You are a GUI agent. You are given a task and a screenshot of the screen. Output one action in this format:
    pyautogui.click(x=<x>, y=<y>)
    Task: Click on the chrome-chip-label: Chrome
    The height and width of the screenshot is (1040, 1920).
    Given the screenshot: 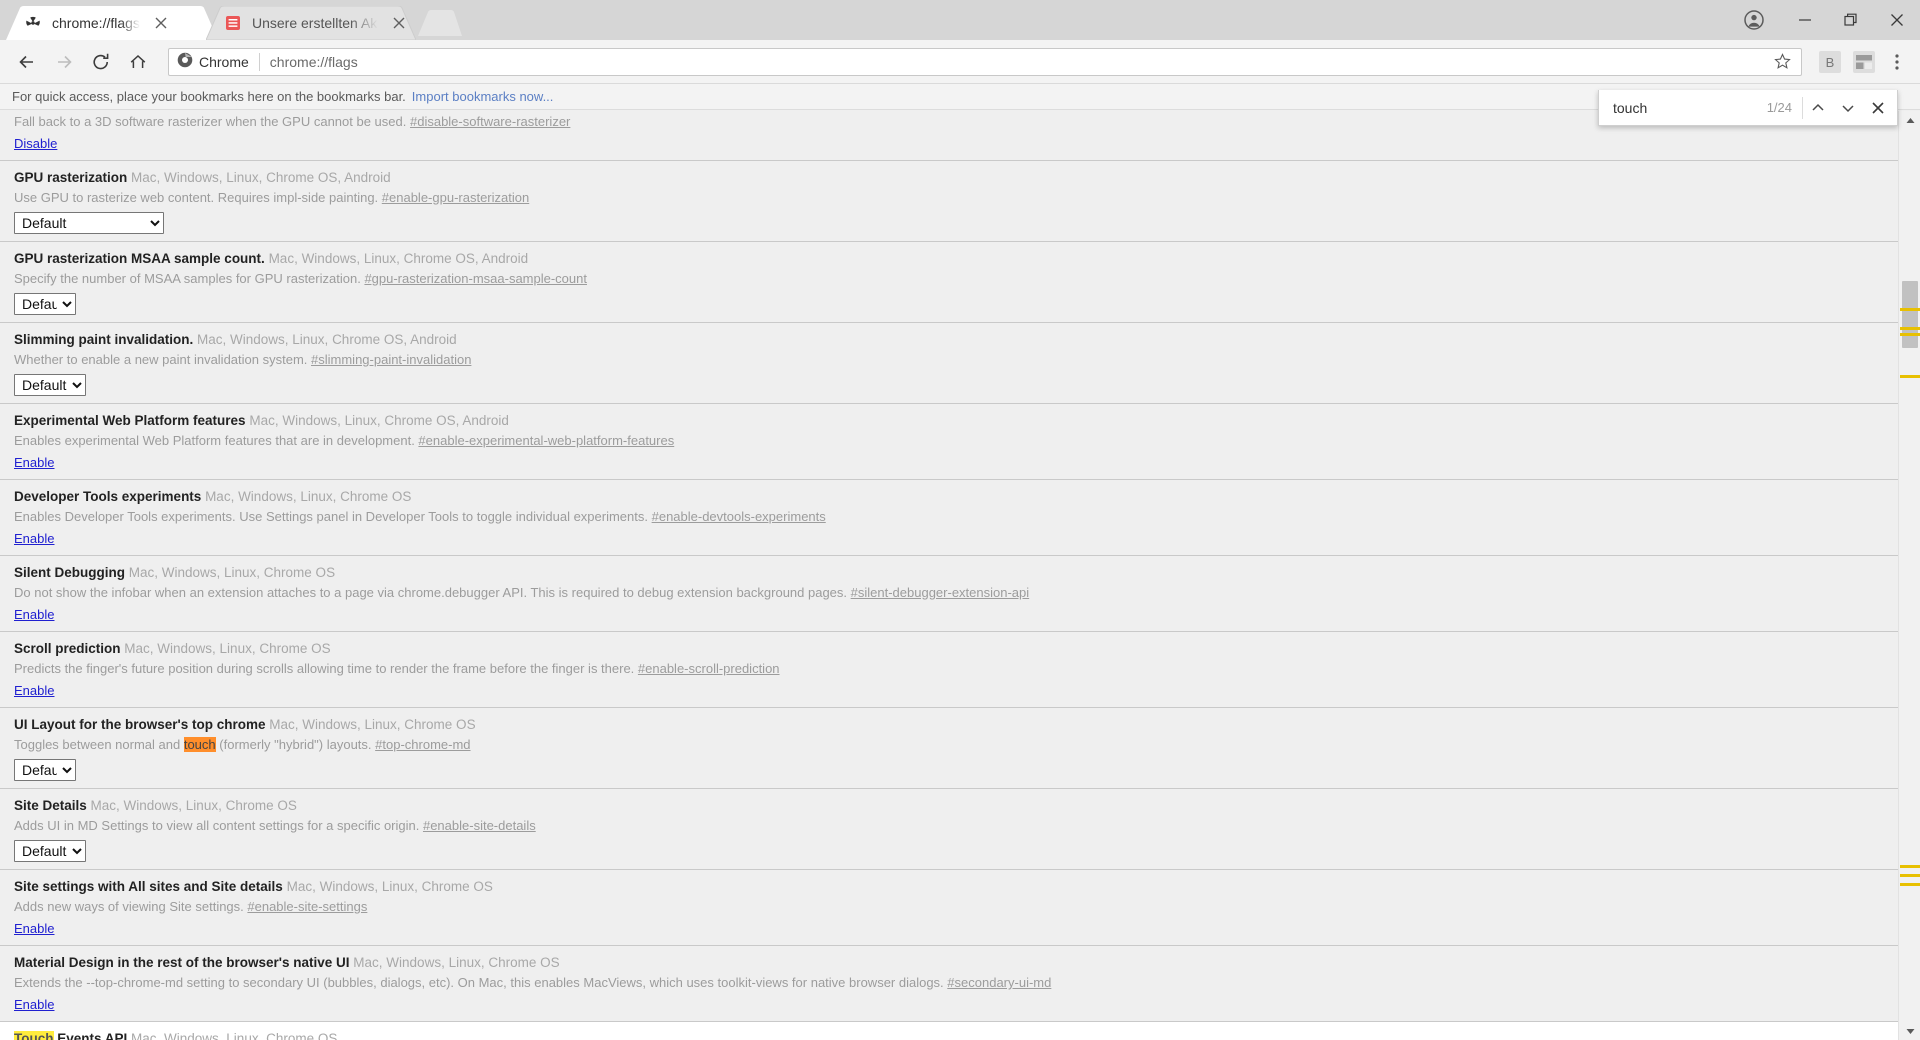 What is the action you would take?
    pyautogui.click(x=224, y=61)
    